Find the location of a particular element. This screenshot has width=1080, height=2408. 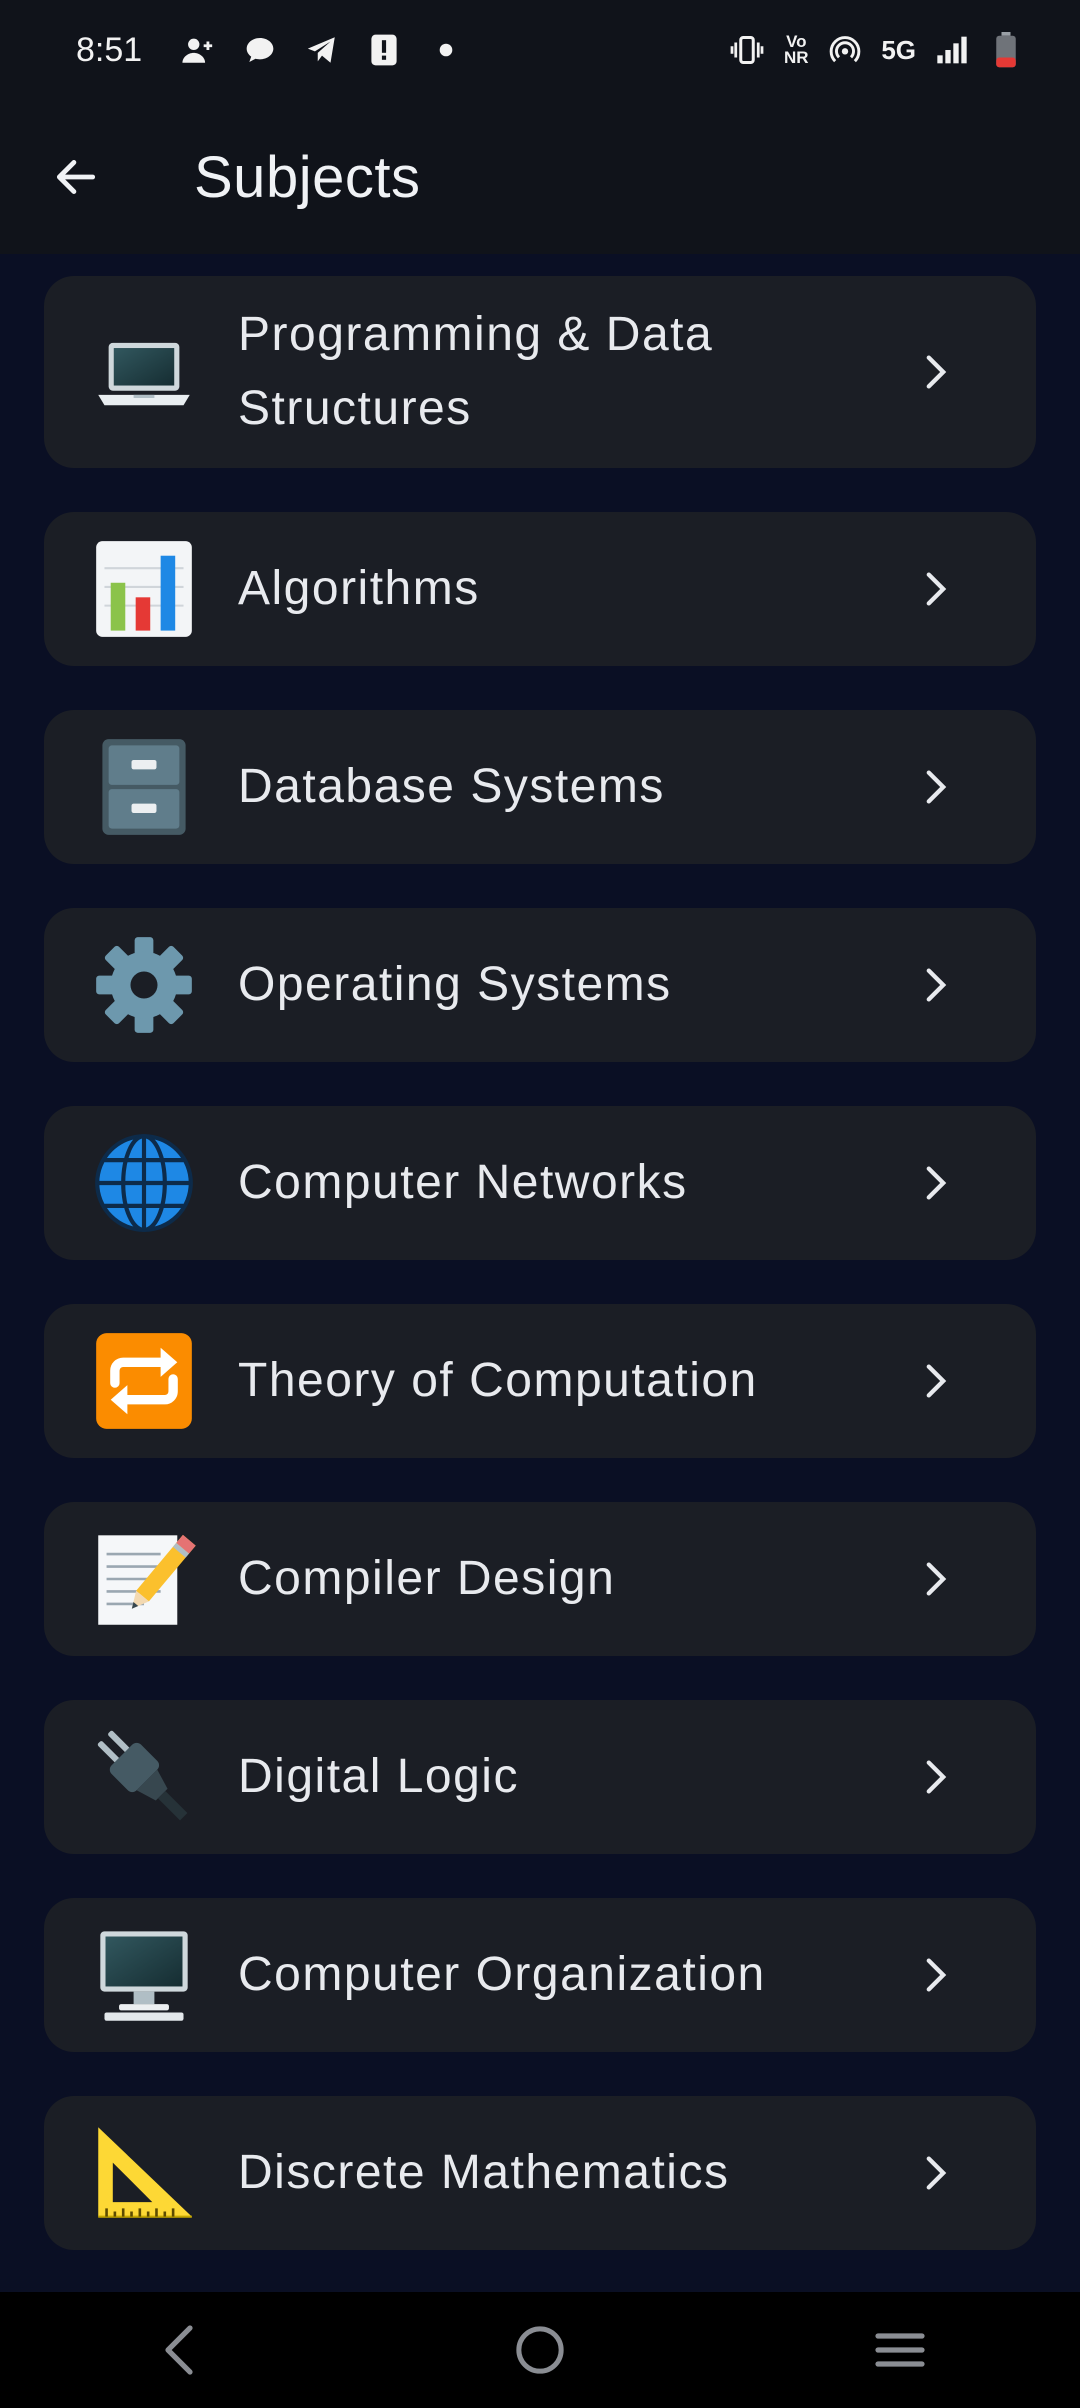

status-right: Vo NR 5G is located at coordinates (876, 50).